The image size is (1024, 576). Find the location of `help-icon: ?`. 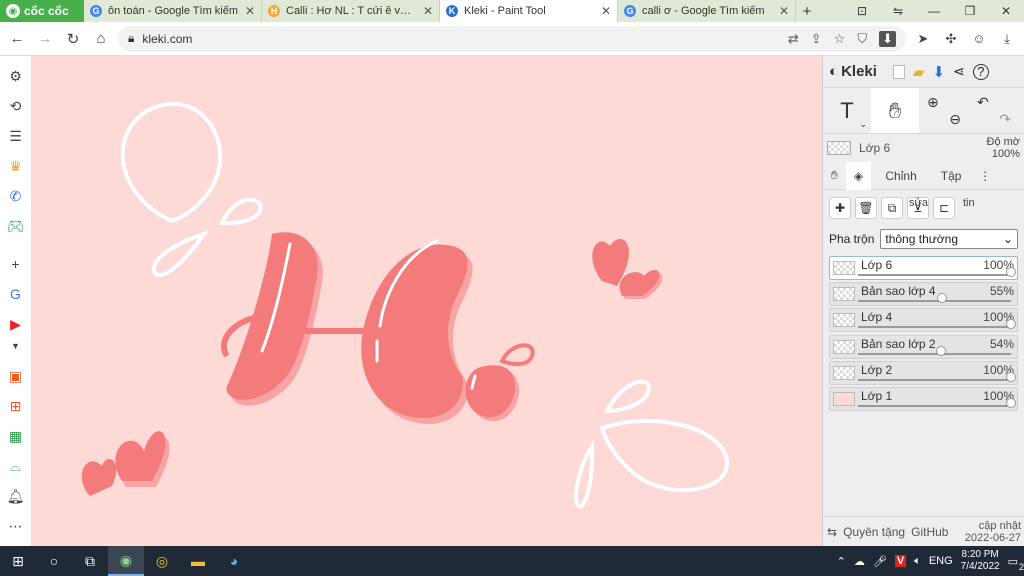

help-icon: ? is located at coordinates (980, 71).